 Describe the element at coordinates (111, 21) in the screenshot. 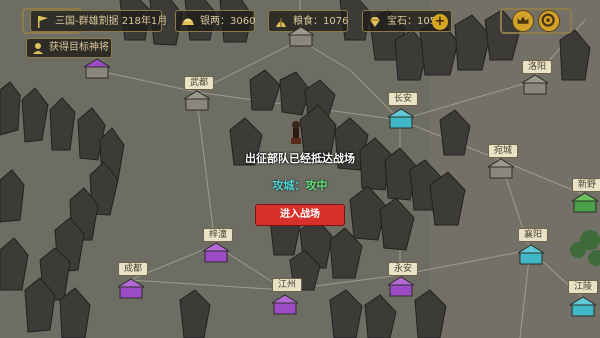

I see `scenario-text: 三国-群雄割据 218年1月` at that location.